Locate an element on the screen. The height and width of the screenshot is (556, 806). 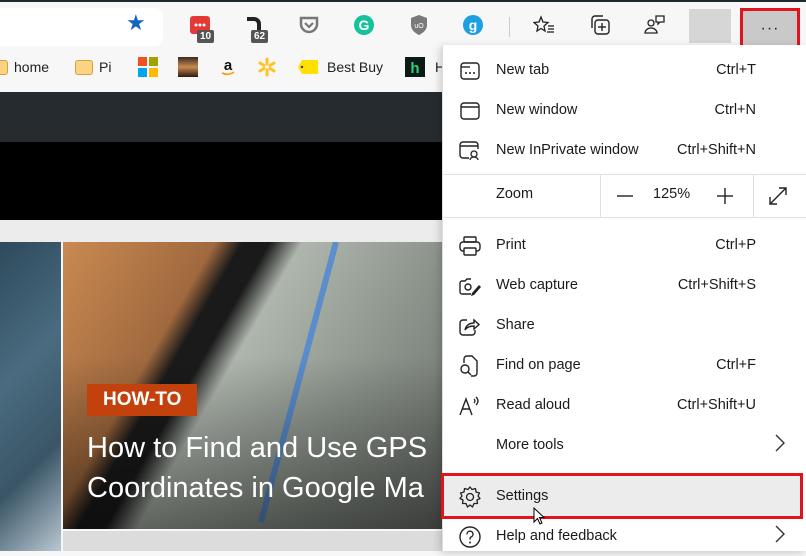
menu-item-new-tab: New tab Ctrl+T is located at coordinates (624, 70).